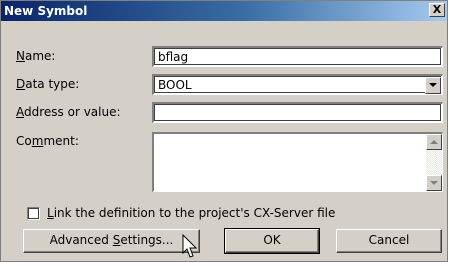 The image size is (450, 266). Describe the element at coordinates (190, 246) in the screenshot. I see `mouse-cursor-icon` at that location.